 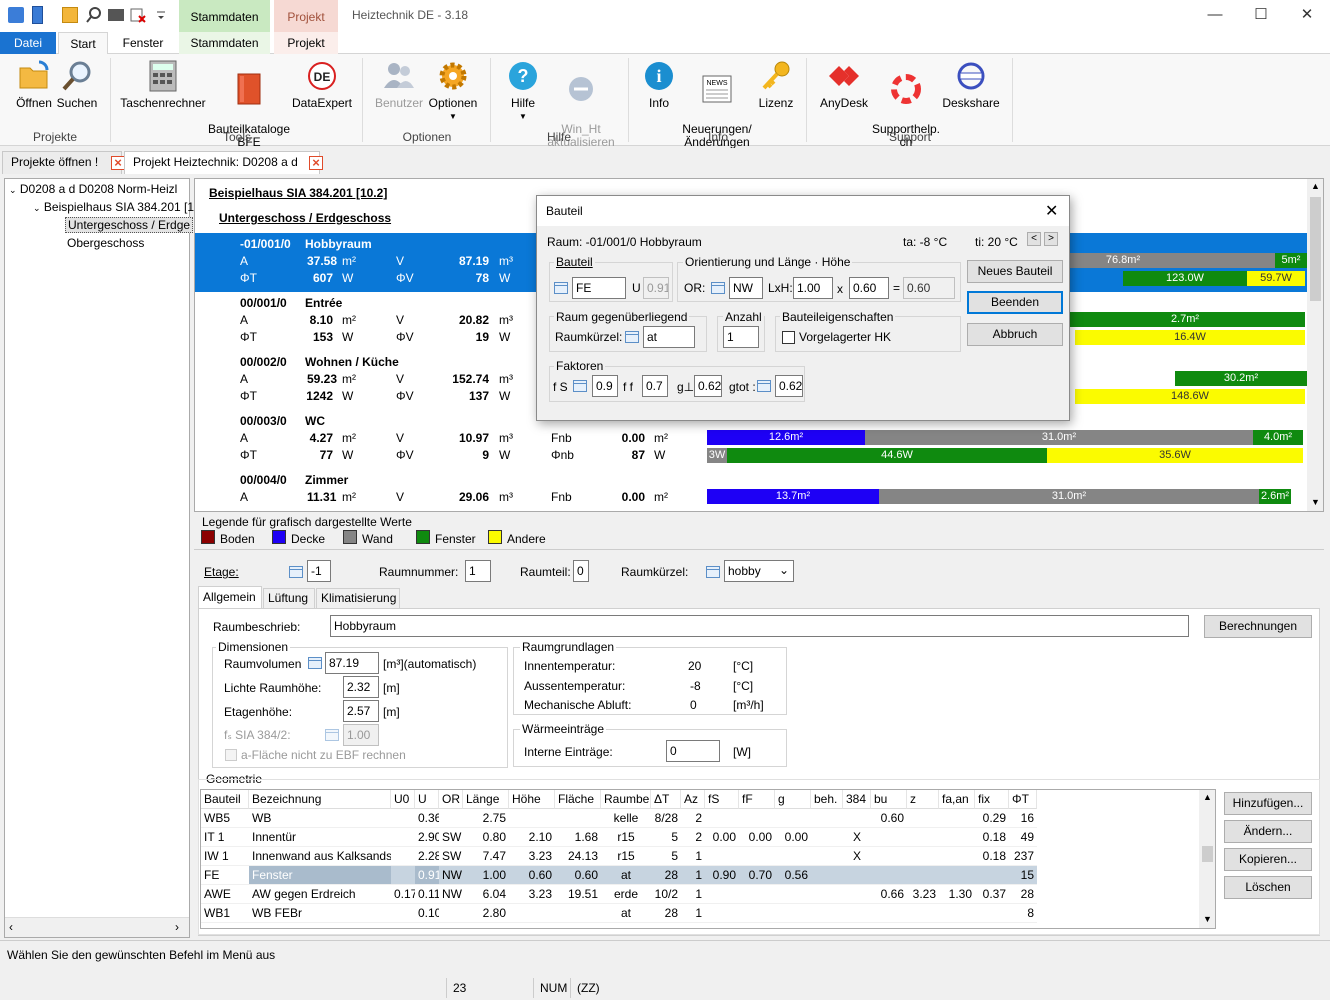 What do you see at coordinates (789, 386) in the screenshot?
I see `gtot-input: 0.62` at bounding box center [789, 386].